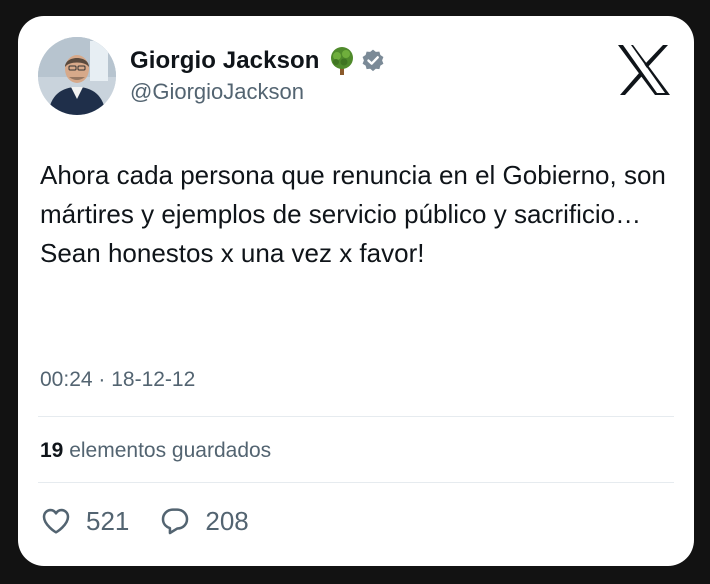 The height and width of the screenshot is (584, 710). I want to click on saved-count: 19 elementos guardados, so click(155, 451).